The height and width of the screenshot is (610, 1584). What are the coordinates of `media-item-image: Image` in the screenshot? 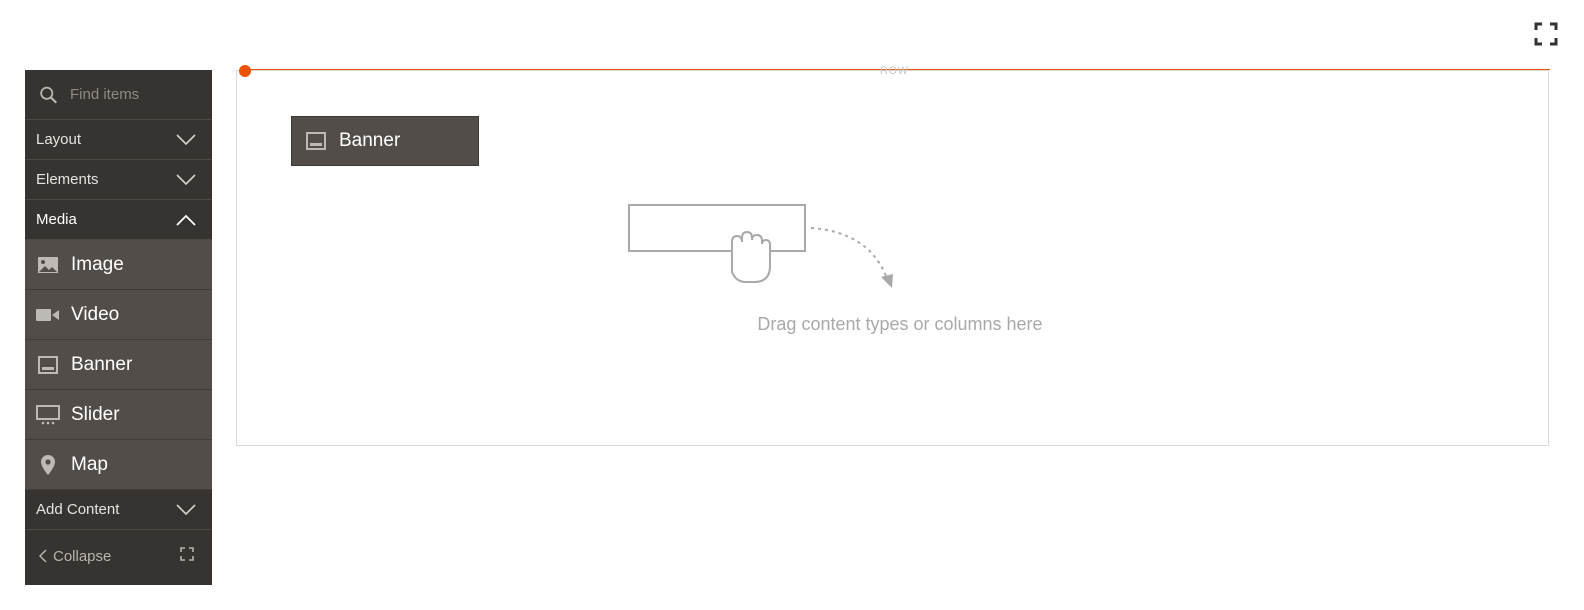 It's located at (118, 265).